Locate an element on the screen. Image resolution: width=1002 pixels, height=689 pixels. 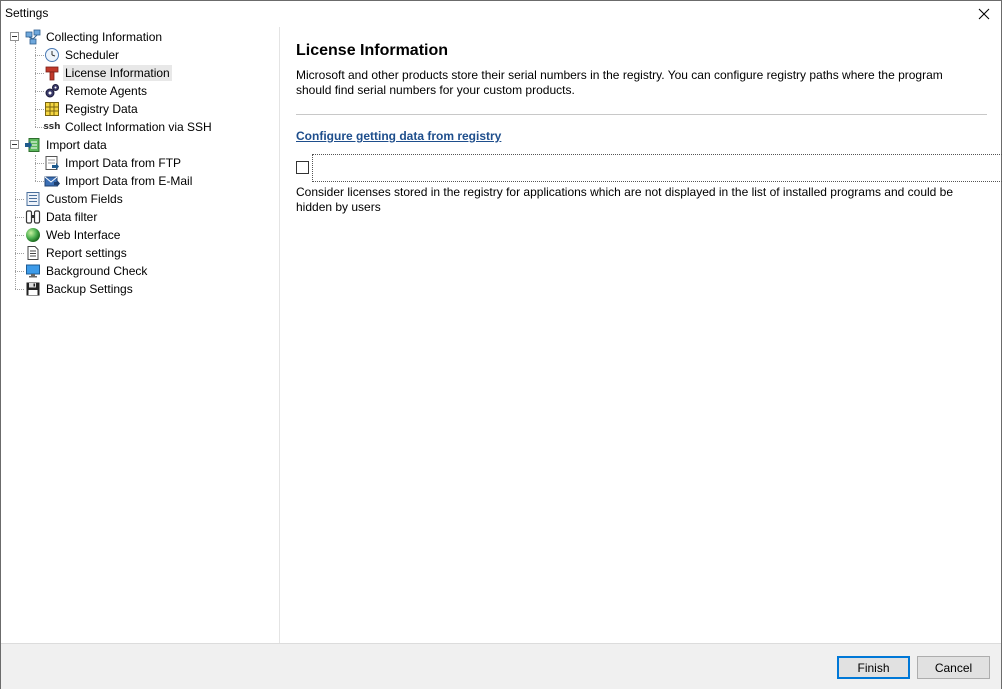
tree-item-label: License Information is located at coordinates (117, 73).